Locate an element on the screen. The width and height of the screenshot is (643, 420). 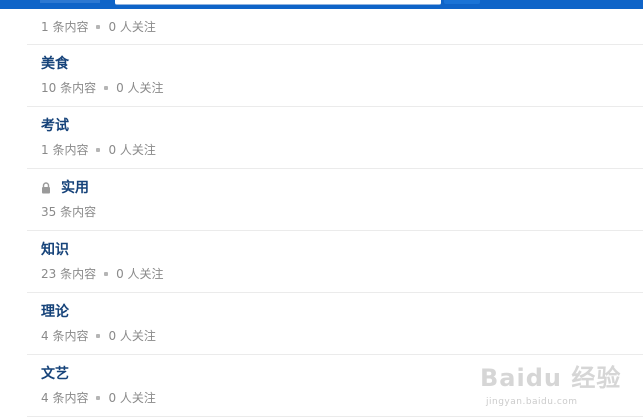
item-meta: 10 条内容 0 人关注 is located at coordinates (102, 88).